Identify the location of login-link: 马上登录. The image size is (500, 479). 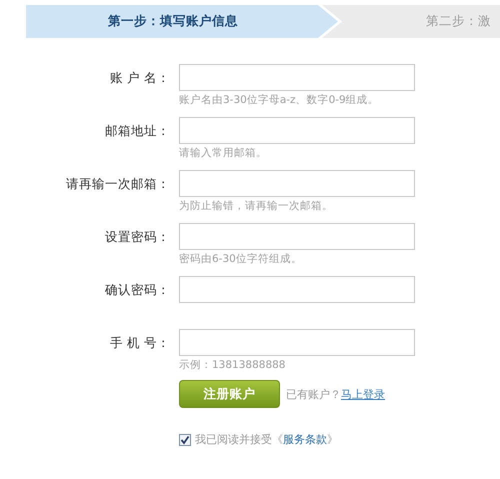
(363, 394).